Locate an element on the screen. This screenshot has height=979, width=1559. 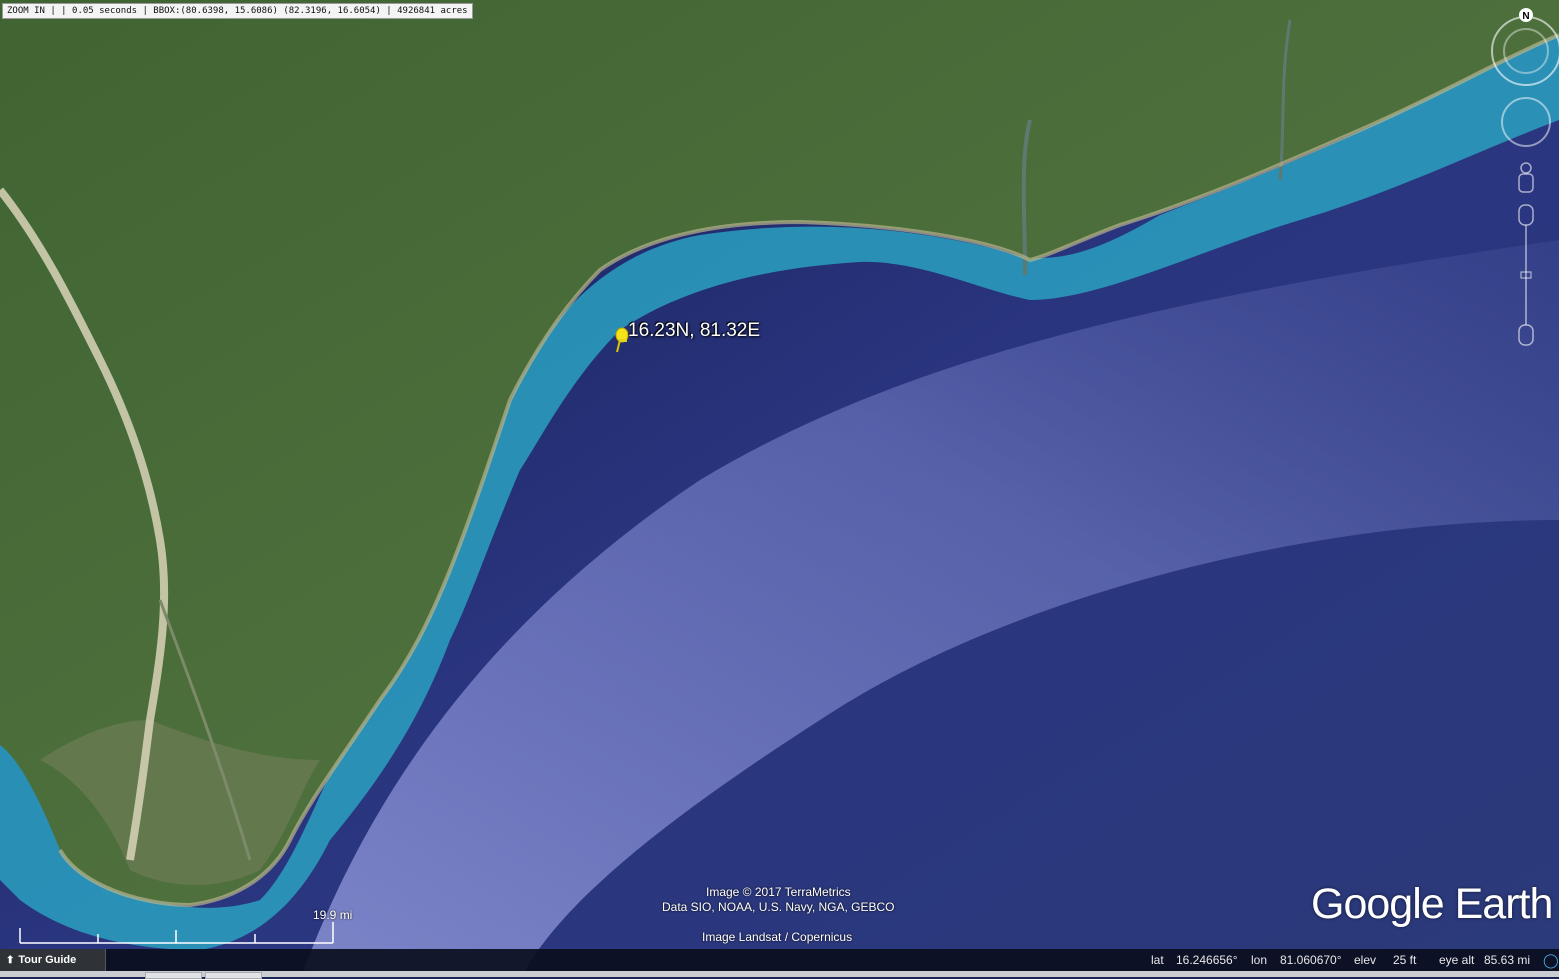
imagery-credit-line2: Data SIO, NOAA, U.S. Navy, NGA, GEBCO is located at coordinates (778, 907).